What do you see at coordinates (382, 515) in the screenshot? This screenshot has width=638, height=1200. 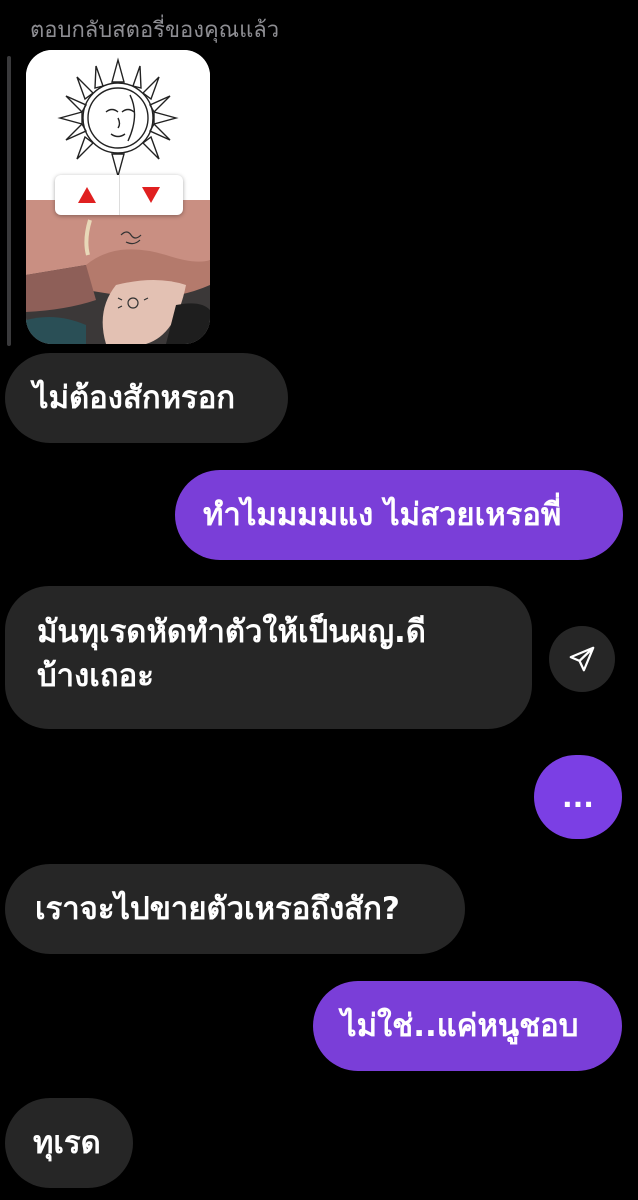 I see `message-text: ทำไมมมมแง ไม่สวยเหรอพี่` at bounding box center [382, 515].